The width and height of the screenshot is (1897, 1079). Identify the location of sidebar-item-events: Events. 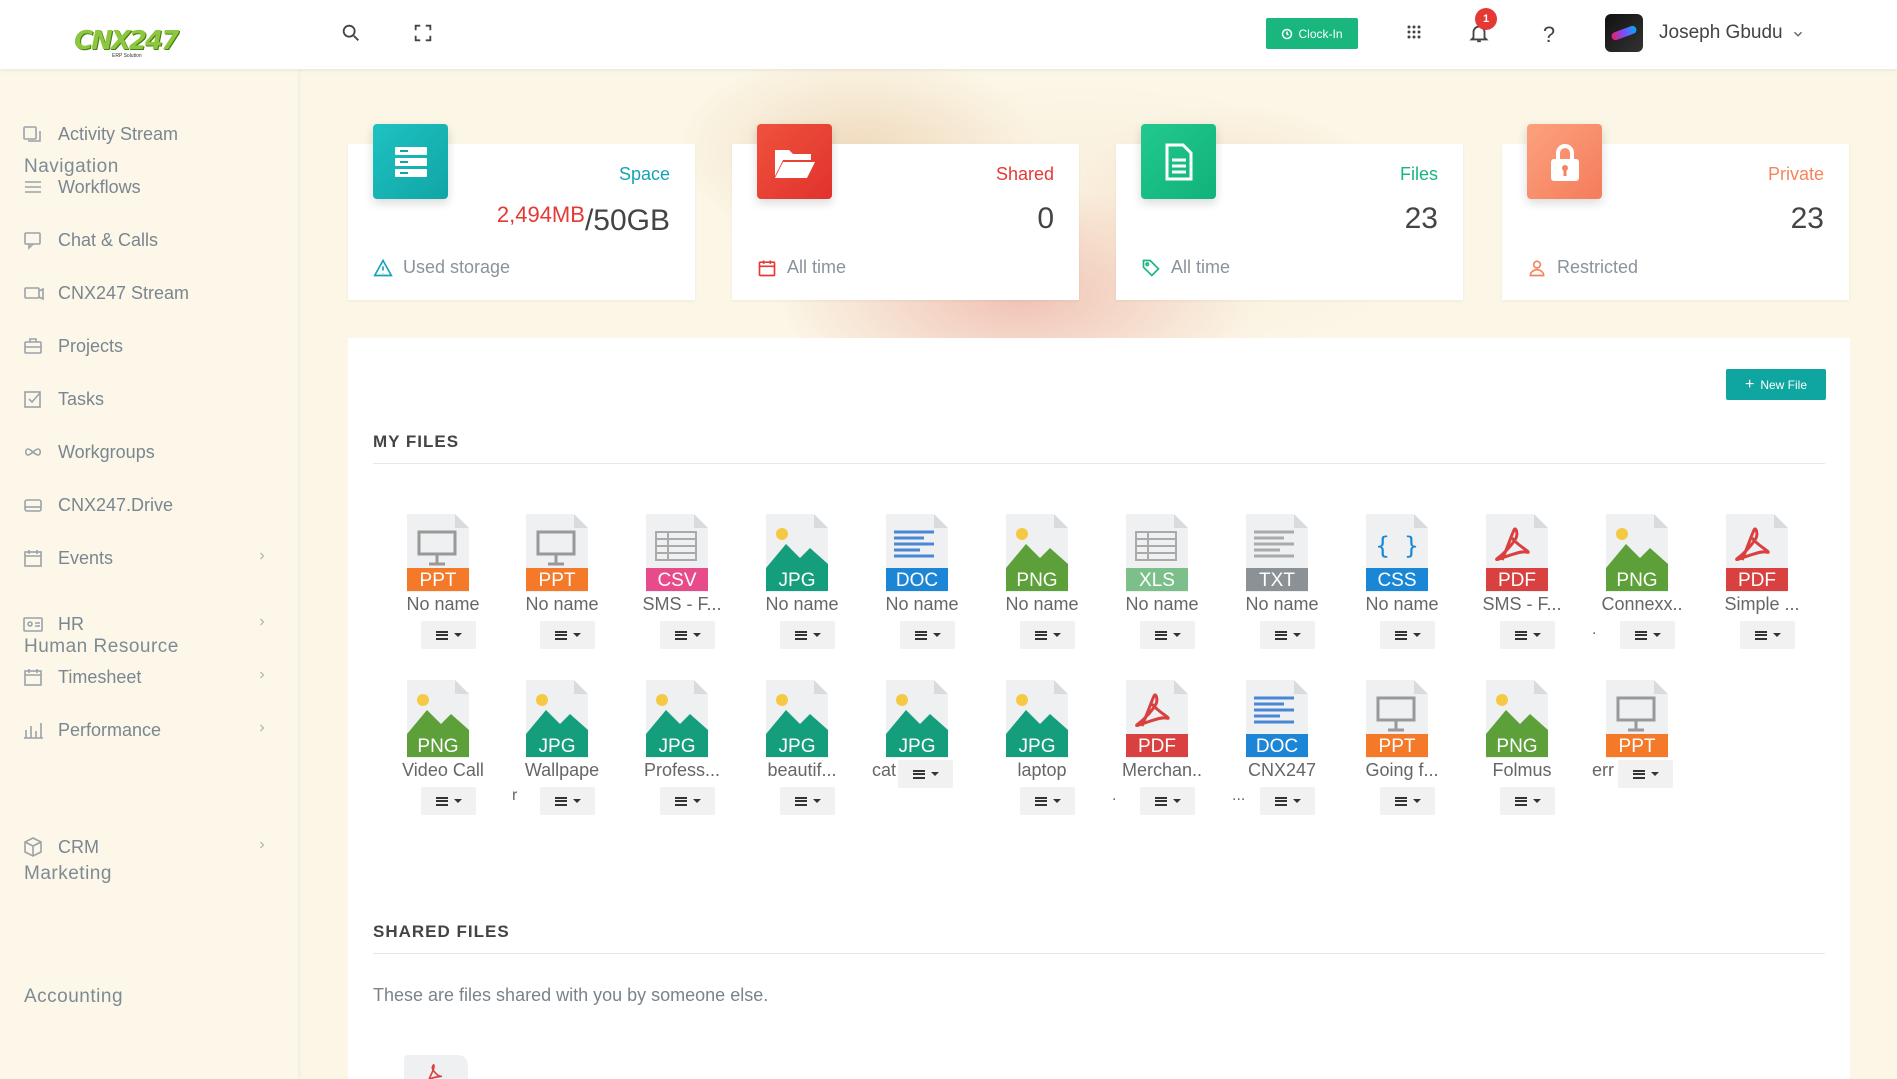
(152, 558).